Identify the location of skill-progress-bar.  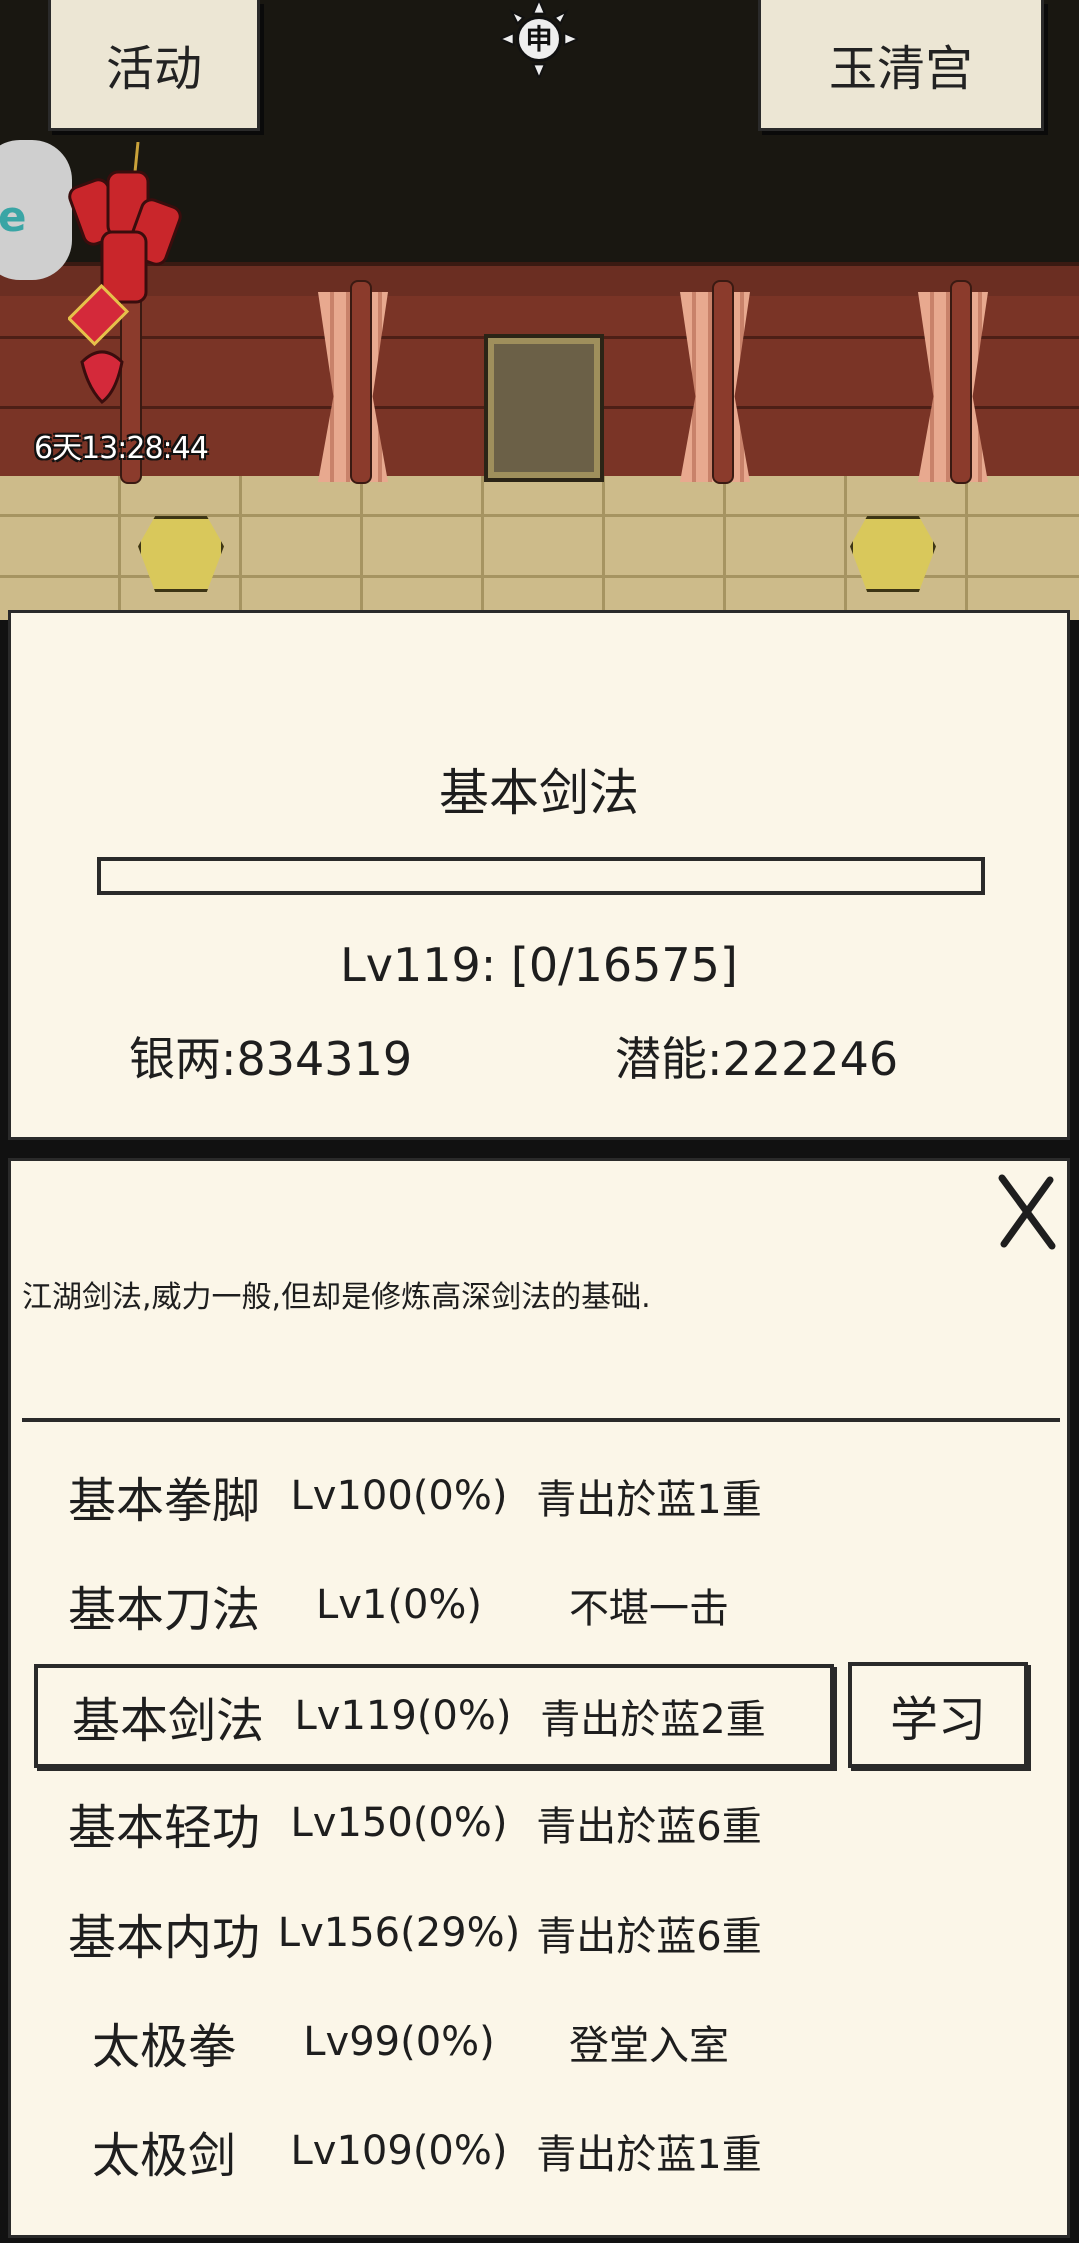
(541, 876).